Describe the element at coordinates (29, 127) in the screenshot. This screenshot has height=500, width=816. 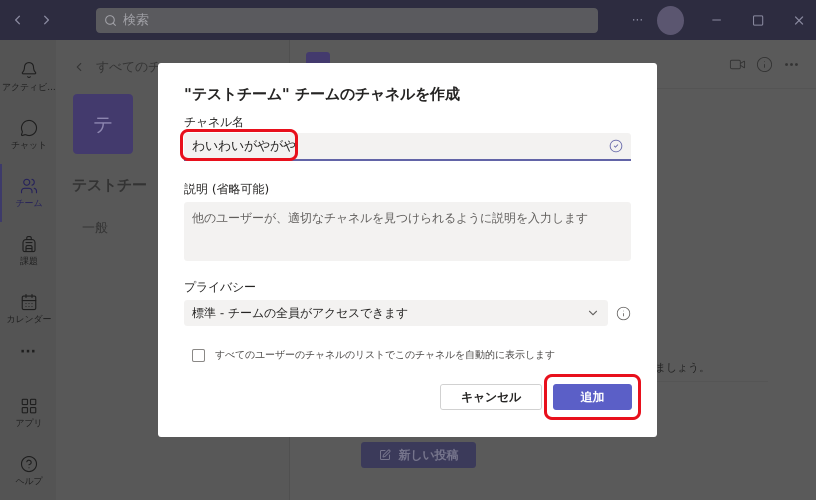
I see `chat-icon` at that location.